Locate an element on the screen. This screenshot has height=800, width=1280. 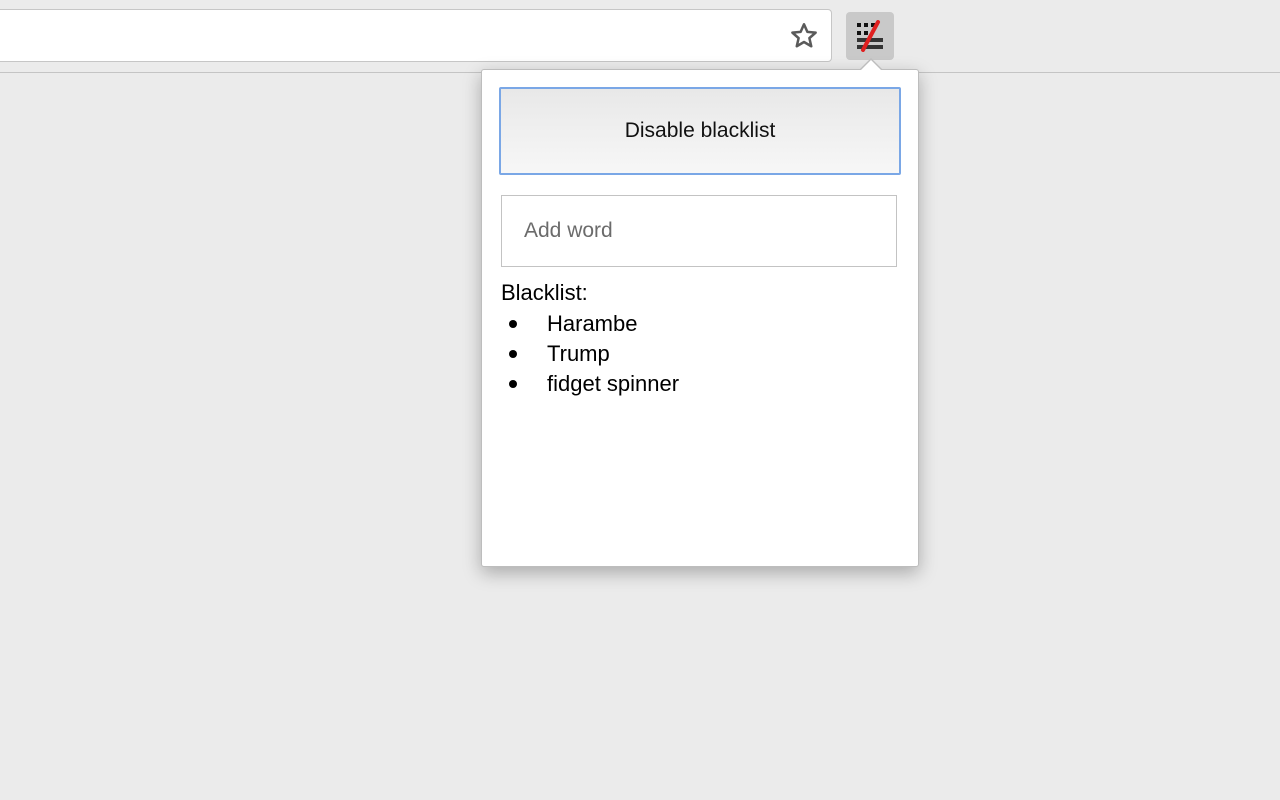
popup-arrow-fill is located at coordinates (871, 65).